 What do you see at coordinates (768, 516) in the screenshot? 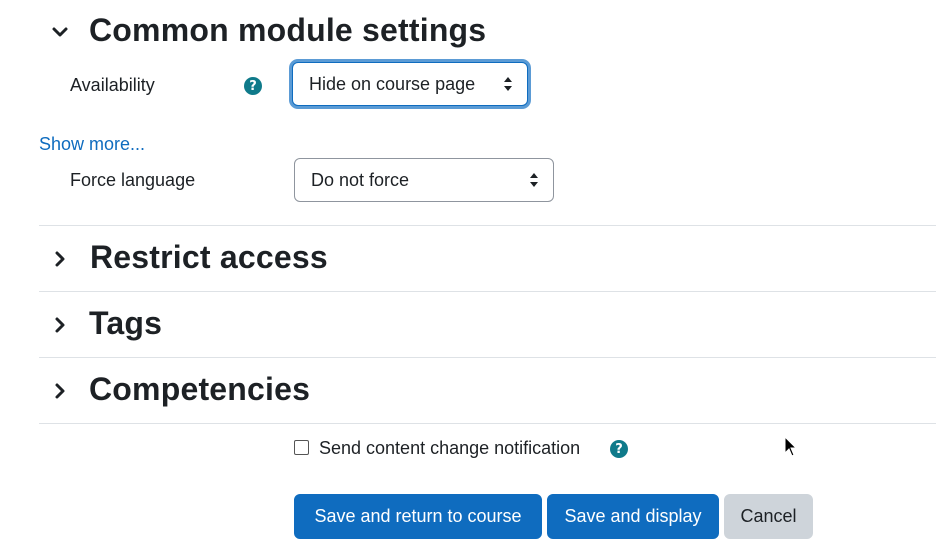
I see `cancel-button: Cancel` at bounding box center [768, 516].